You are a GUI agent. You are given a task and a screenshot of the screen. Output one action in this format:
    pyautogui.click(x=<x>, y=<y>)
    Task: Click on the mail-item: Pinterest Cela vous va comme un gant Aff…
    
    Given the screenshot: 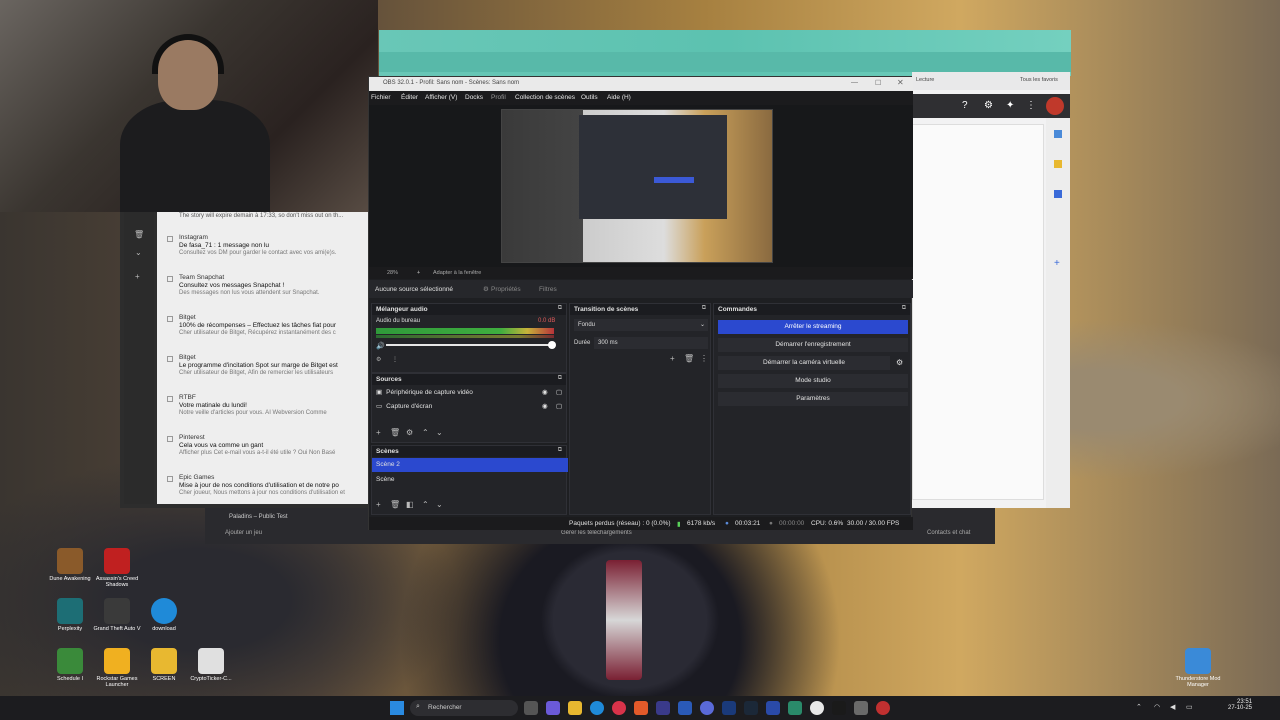 What is the action you would take?
    pyautogui.click(x=263, y=452)
    